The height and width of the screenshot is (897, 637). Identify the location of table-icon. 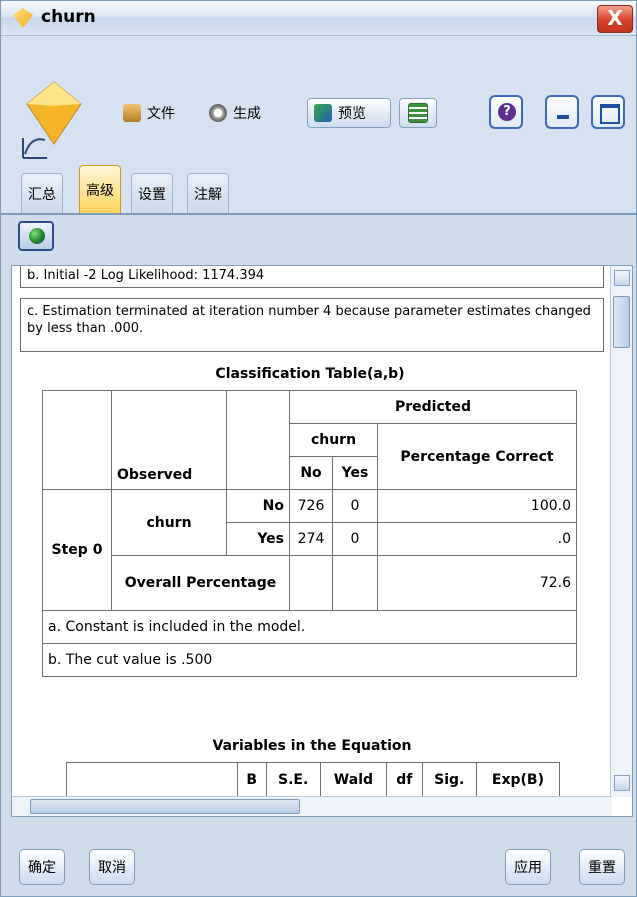
(418, 113).